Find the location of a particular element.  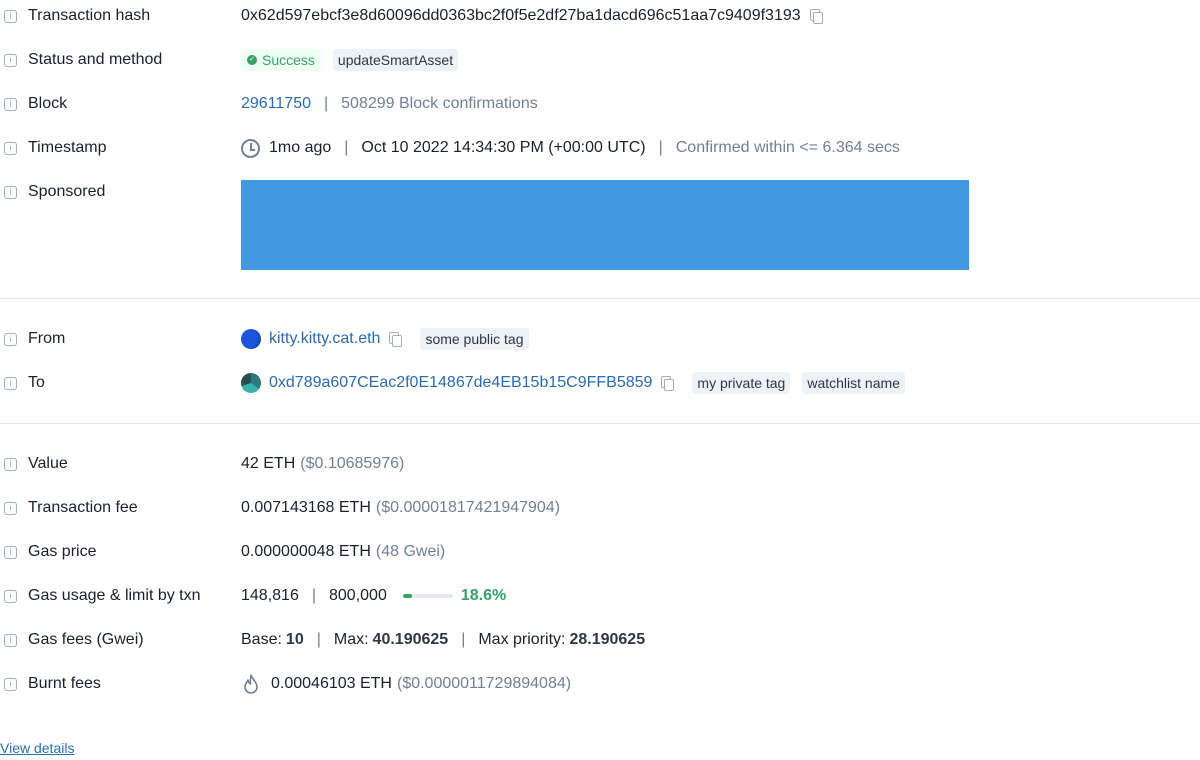

gas-usage-bar-fill is located at coordinates (407, 596).